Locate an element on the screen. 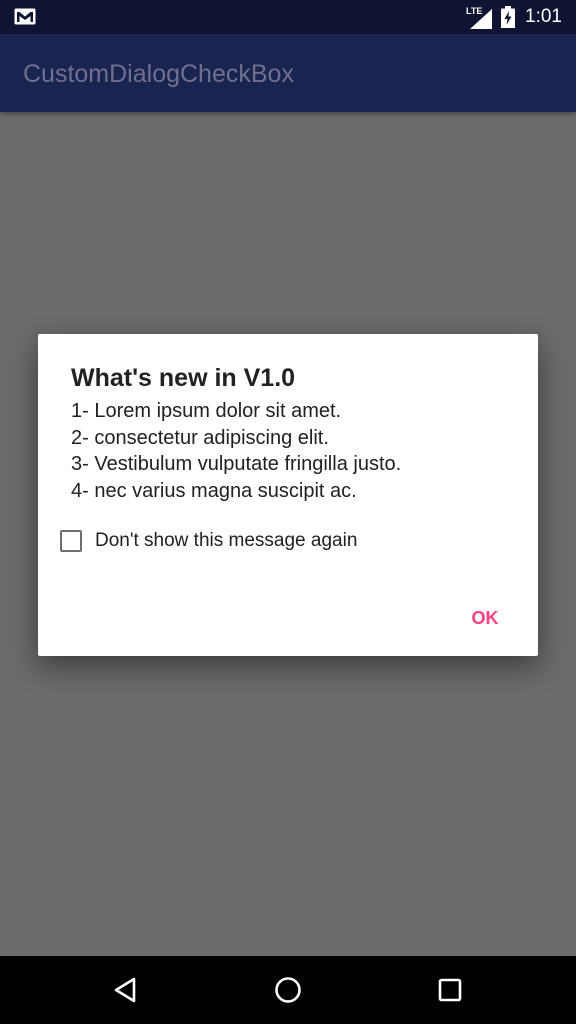 The height and width of the screenshot is (1024, 576). dont-show-again-row: Don't show this message again is located at coordinates (208, 541).